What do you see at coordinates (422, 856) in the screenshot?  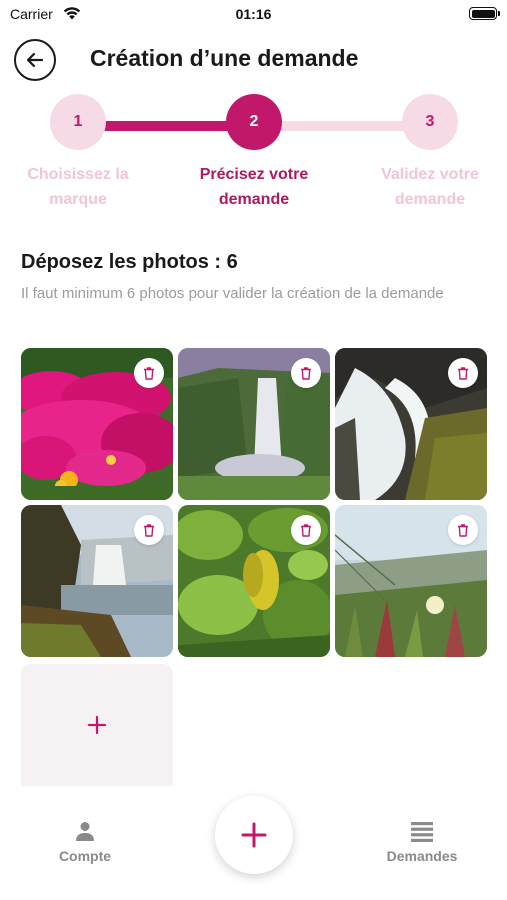 I see `nav-label-demandes: Demandes` at bounding box center [422, 856].